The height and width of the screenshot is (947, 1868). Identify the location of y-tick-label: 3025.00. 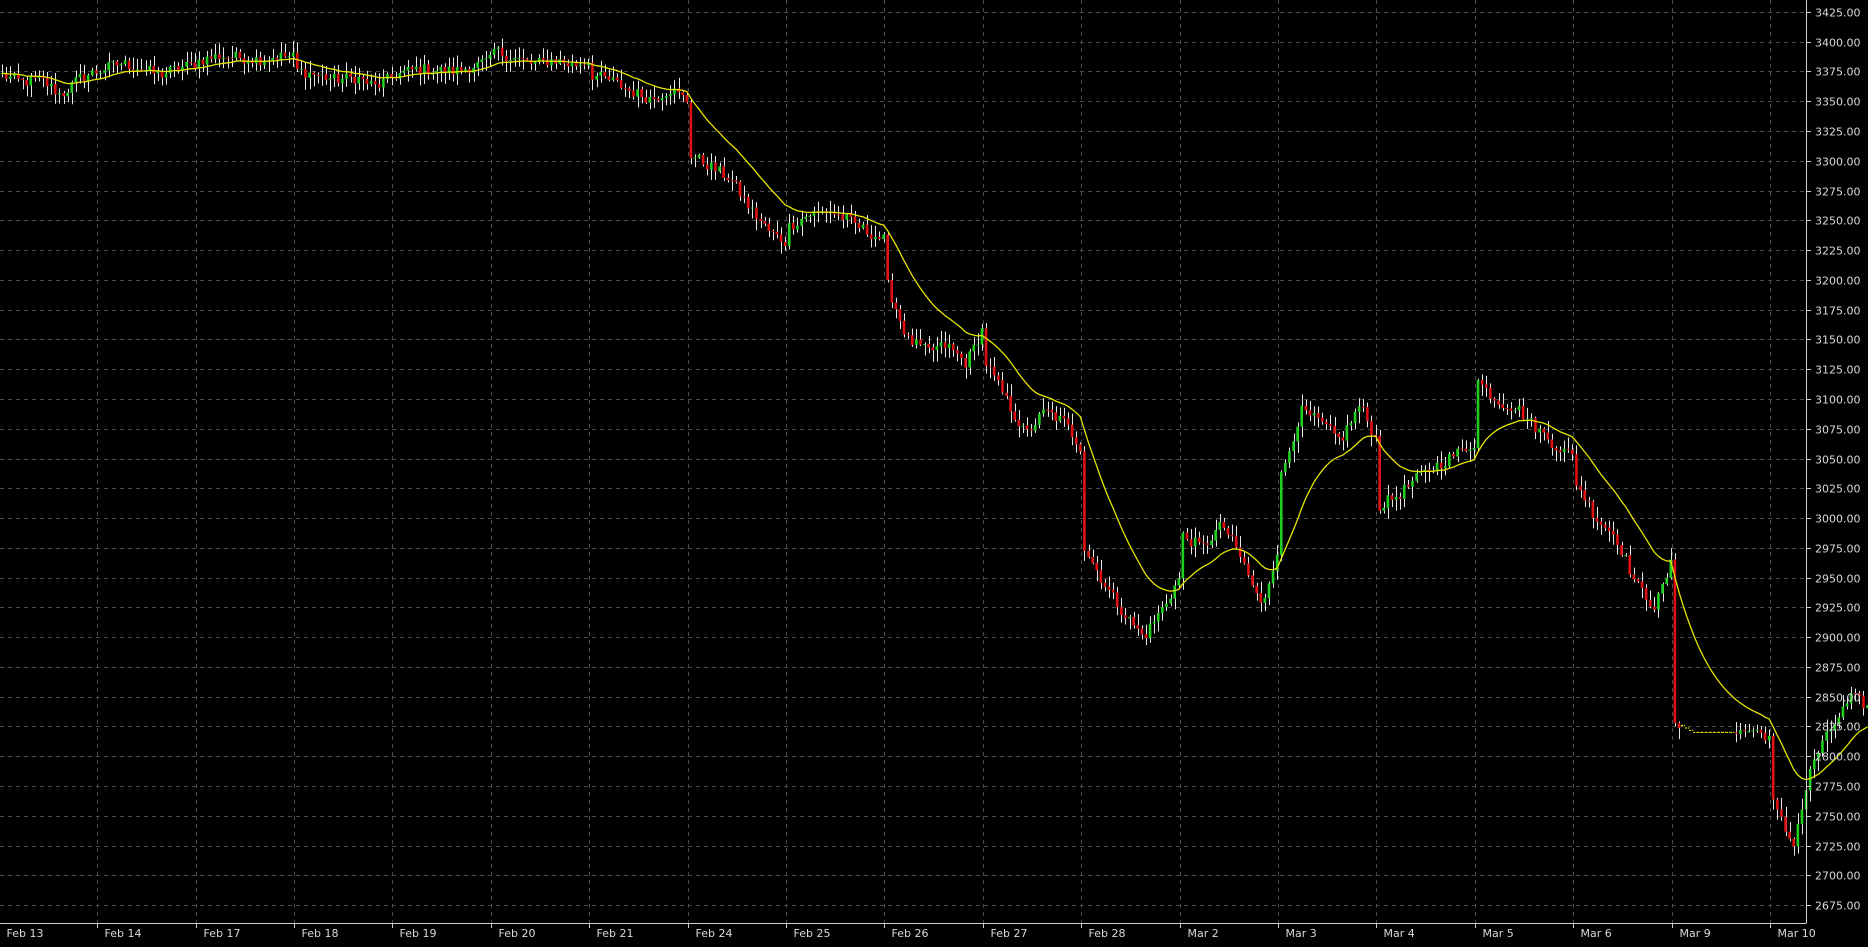
(1838, 489).